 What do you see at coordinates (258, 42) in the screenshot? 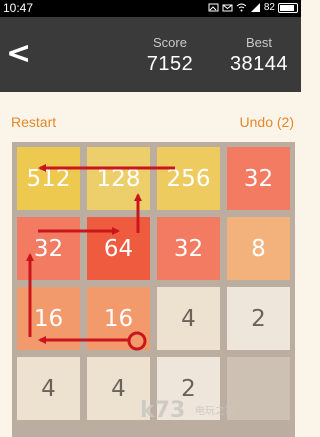
I see `best-label: Best` at bounding box center [258, 42].